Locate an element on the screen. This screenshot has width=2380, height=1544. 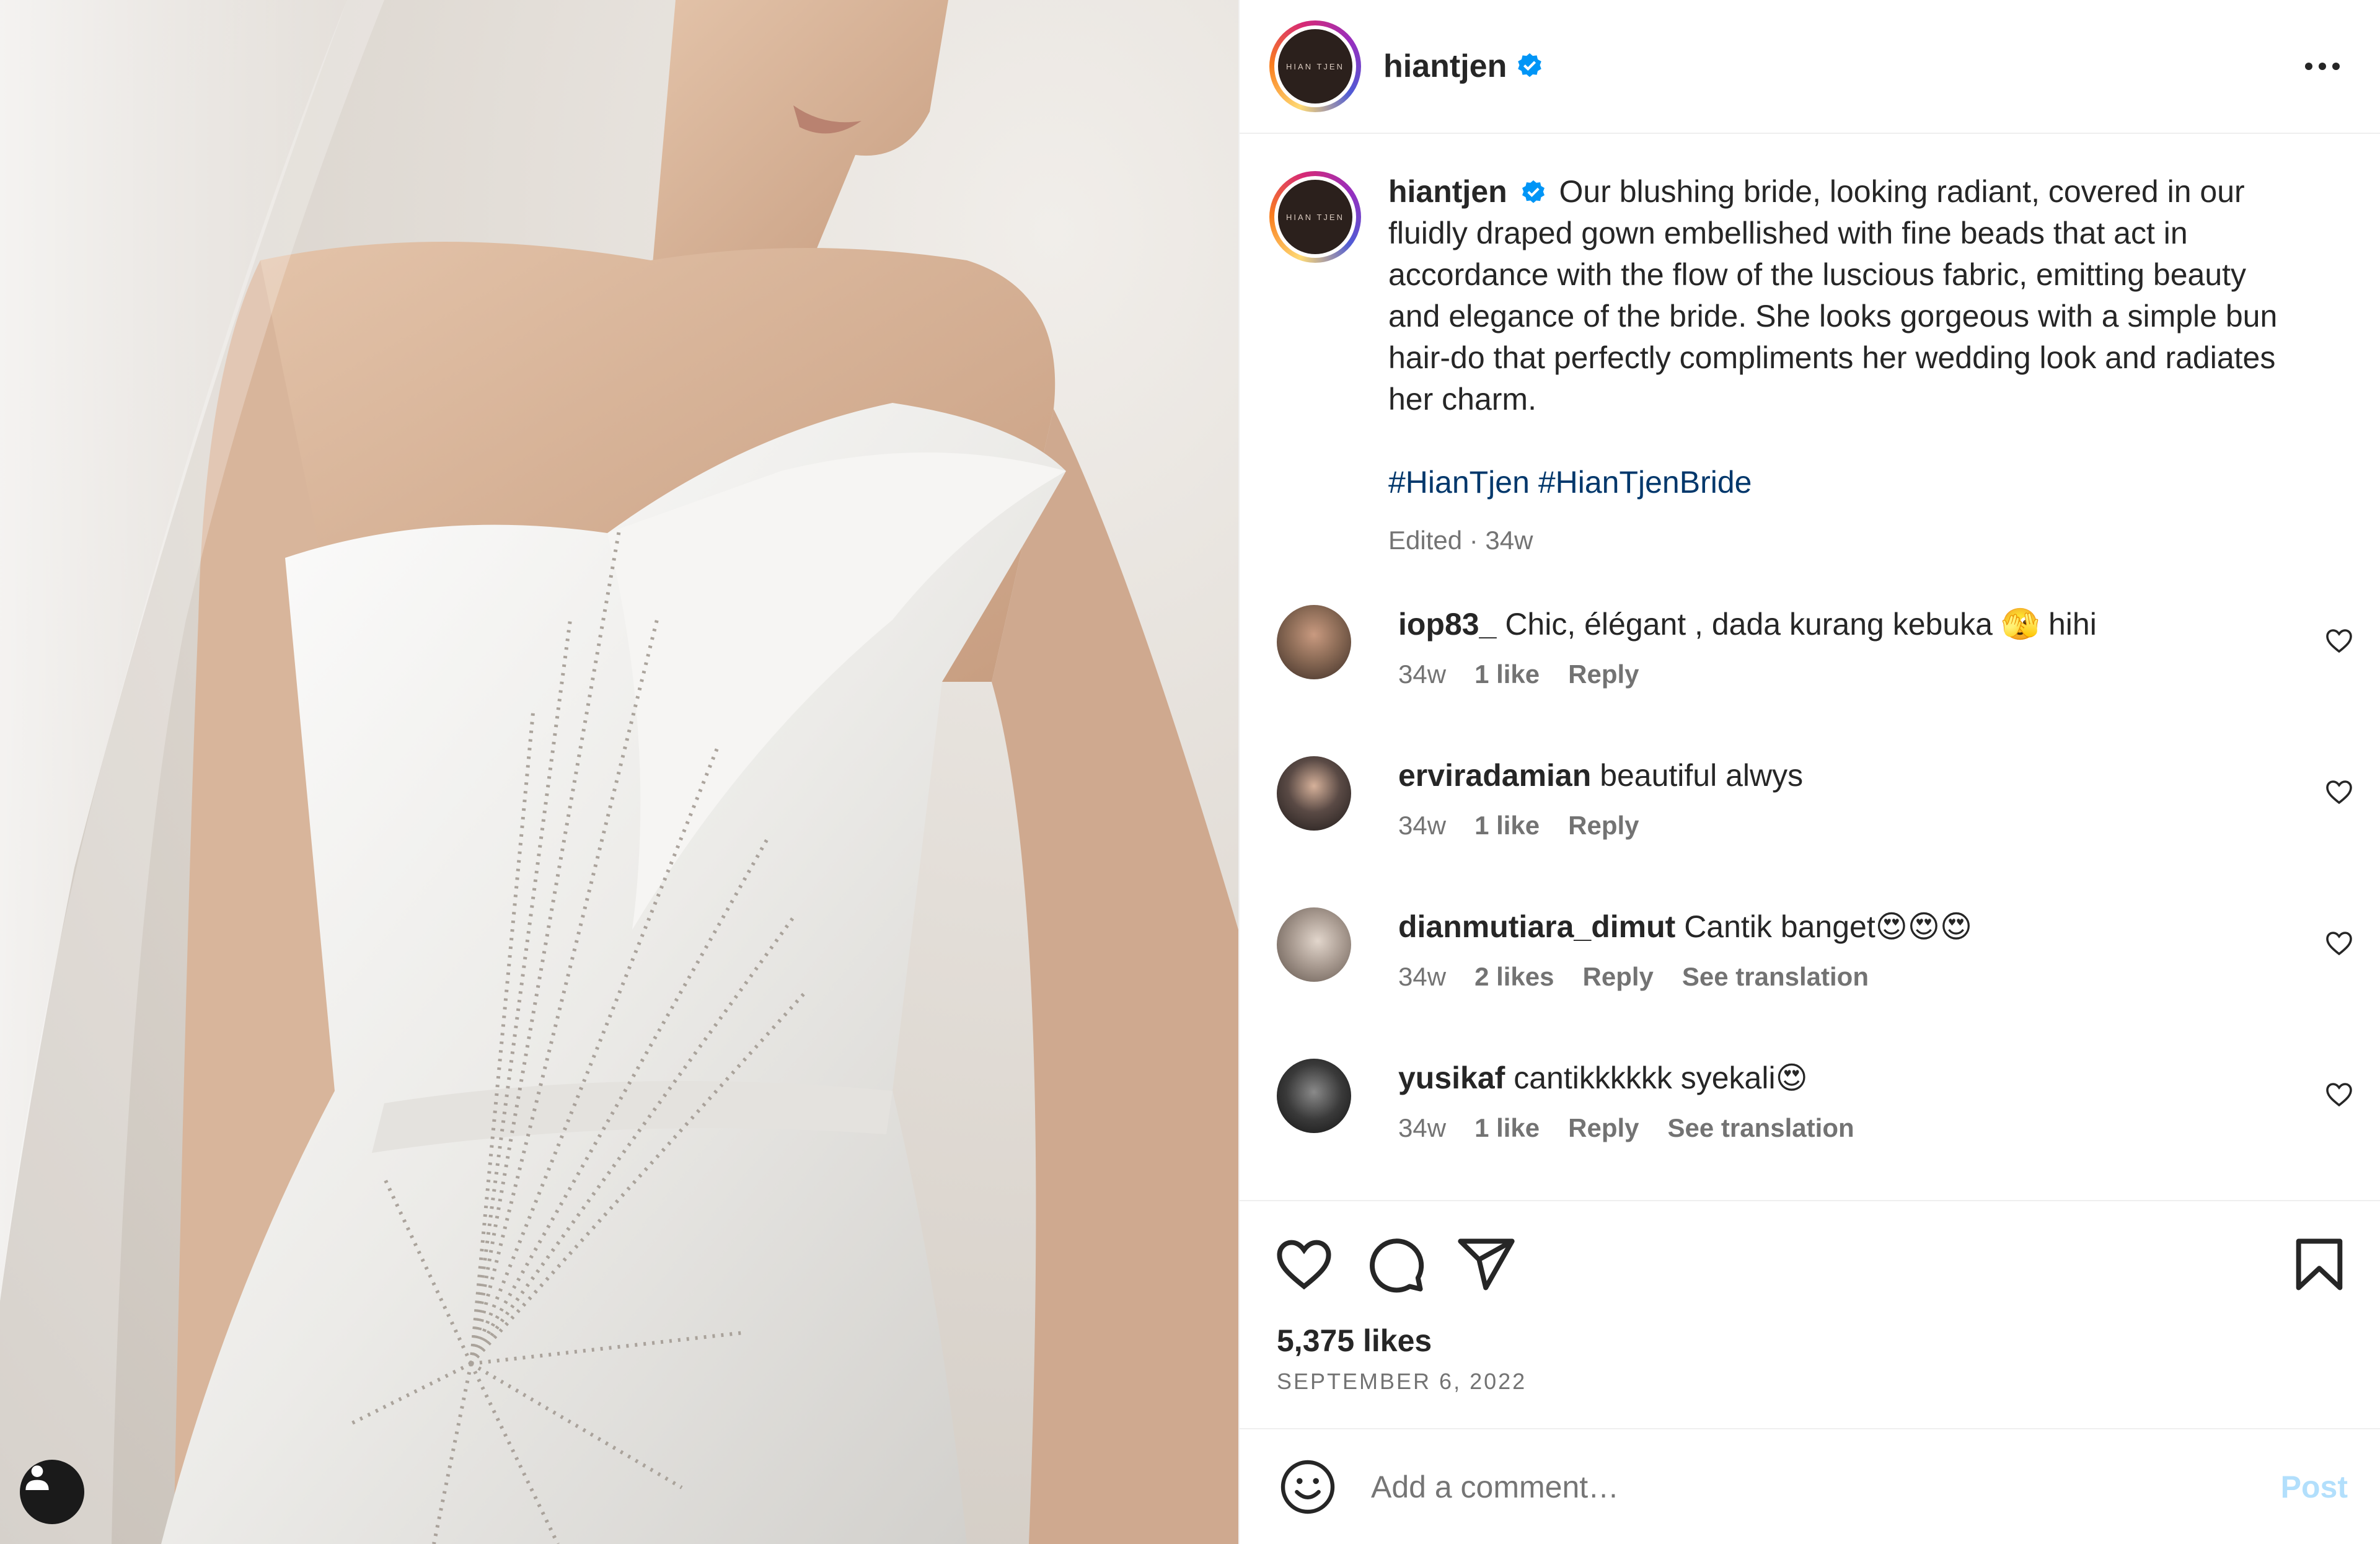
commenter-username: yusikaf is located at coordinates (1451, 1078).